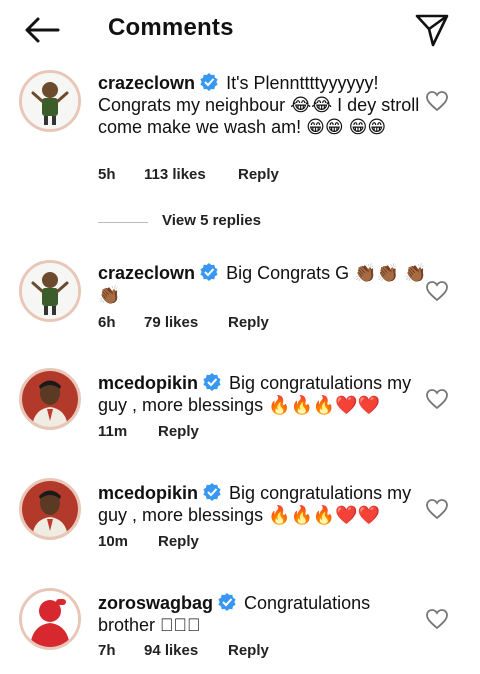  What do you see at coordinates (107, 174) in the screenshot?
I see `comment-timestamp: 5h` at bounding box center [107, 174].